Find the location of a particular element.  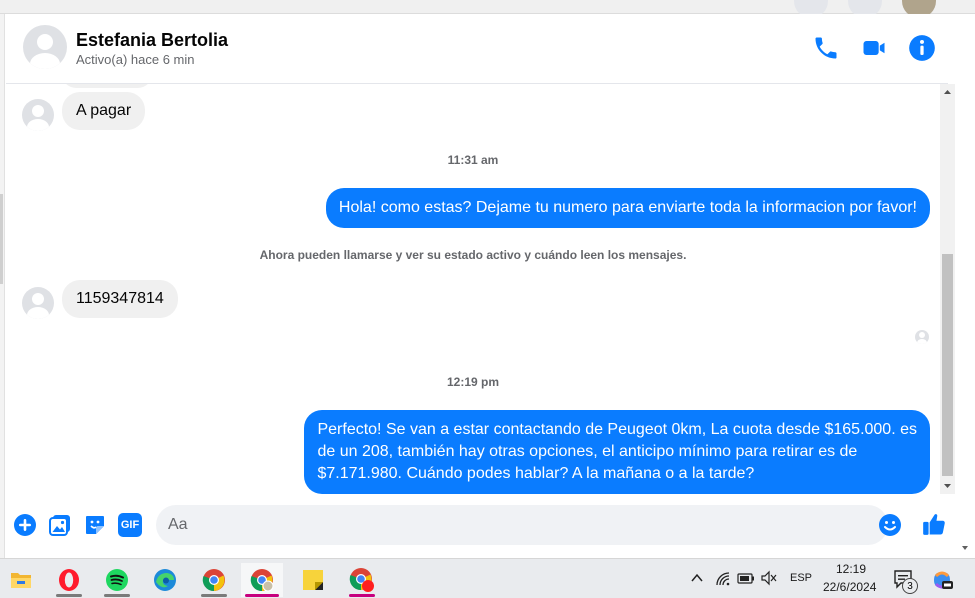

spotify-app is located at coordinates (117, 580).